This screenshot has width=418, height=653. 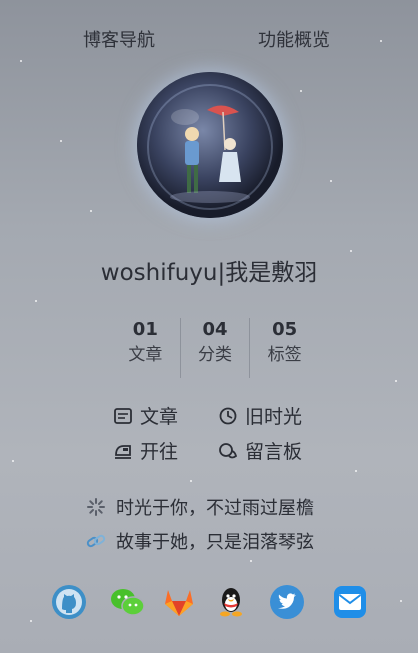 I want to click on travel-link: 开往, so click(x=145, y=450).